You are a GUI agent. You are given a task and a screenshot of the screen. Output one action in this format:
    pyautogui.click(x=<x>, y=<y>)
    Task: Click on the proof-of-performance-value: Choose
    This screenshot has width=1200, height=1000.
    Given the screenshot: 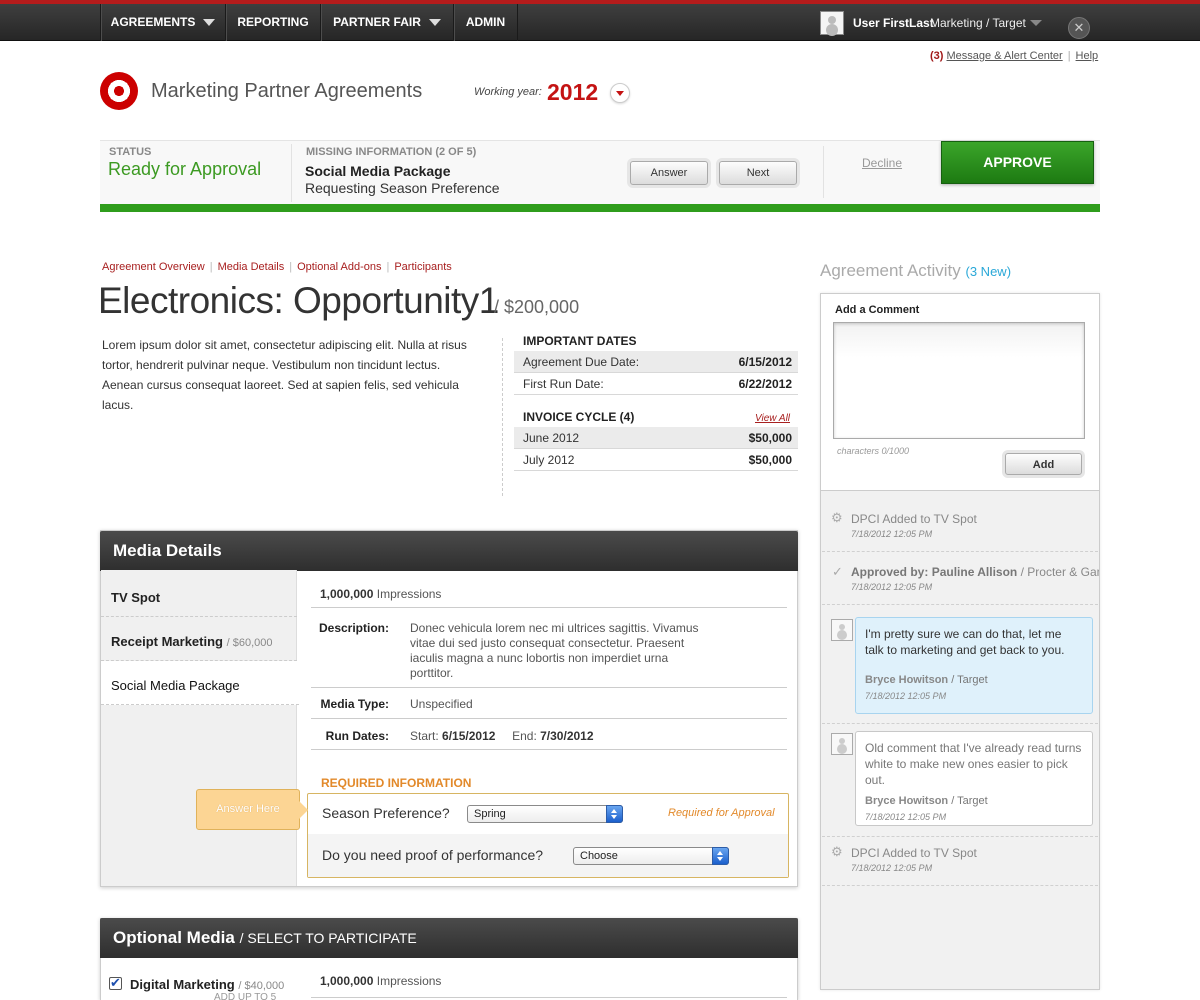 What is the action you would take?
    pyautogui.click(x=599, y=856)
    